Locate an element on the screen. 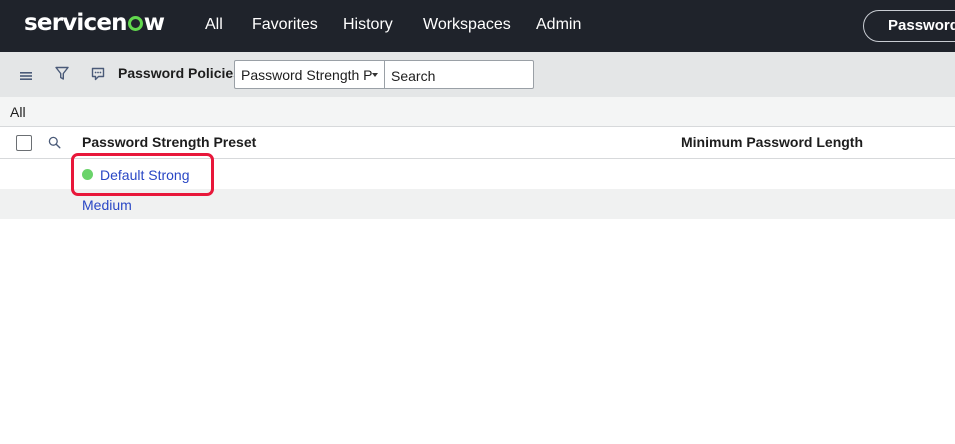  hamburger-menu-icon is located at coordinates (26, 78).